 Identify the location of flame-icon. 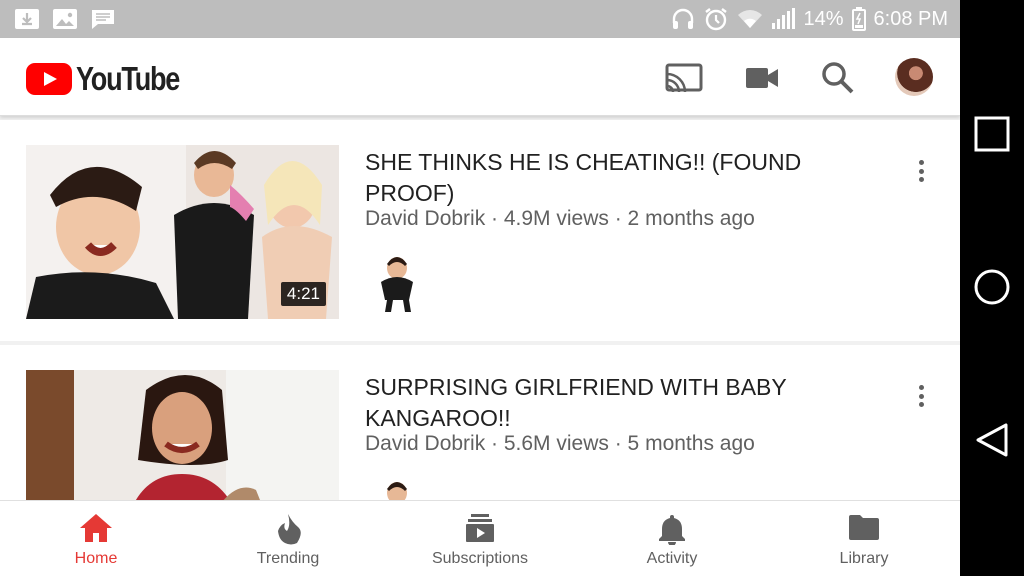
(289, 529).